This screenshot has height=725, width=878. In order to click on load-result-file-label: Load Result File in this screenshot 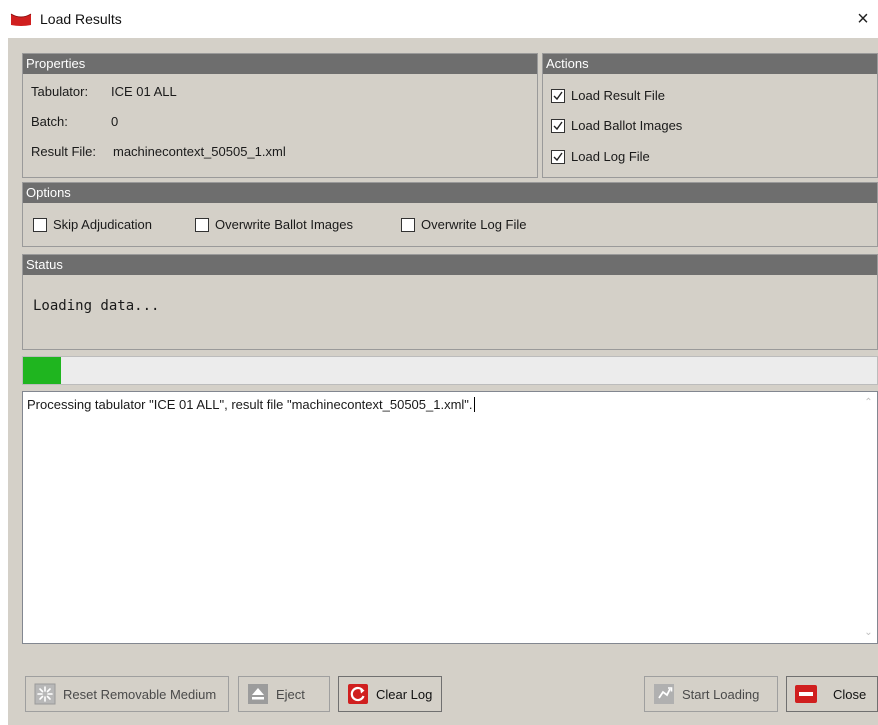, I will do `click(618, 95)`.